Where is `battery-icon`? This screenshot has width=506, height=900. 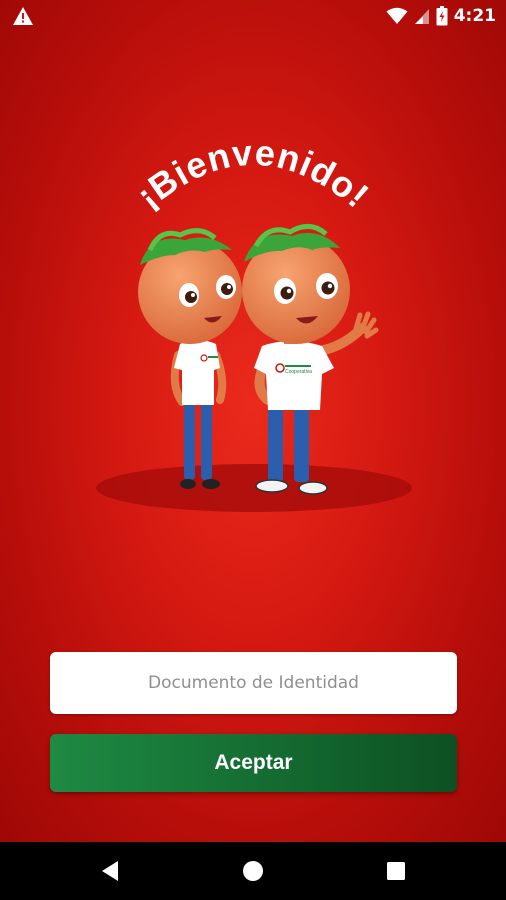
battery-icon is located at coordinates (442, 16).